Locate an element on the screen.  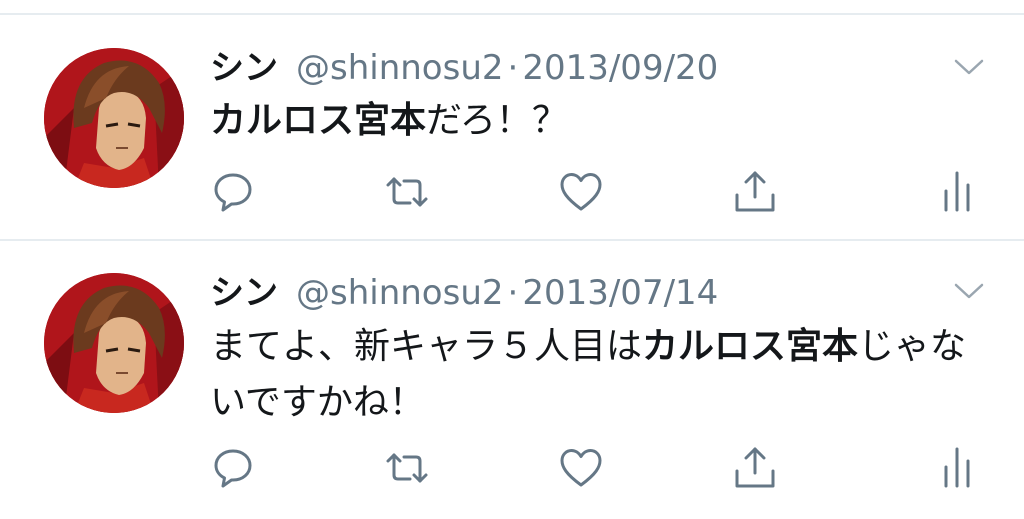
timestamp: 2013/09/20 is located at coordinates (620, 68).